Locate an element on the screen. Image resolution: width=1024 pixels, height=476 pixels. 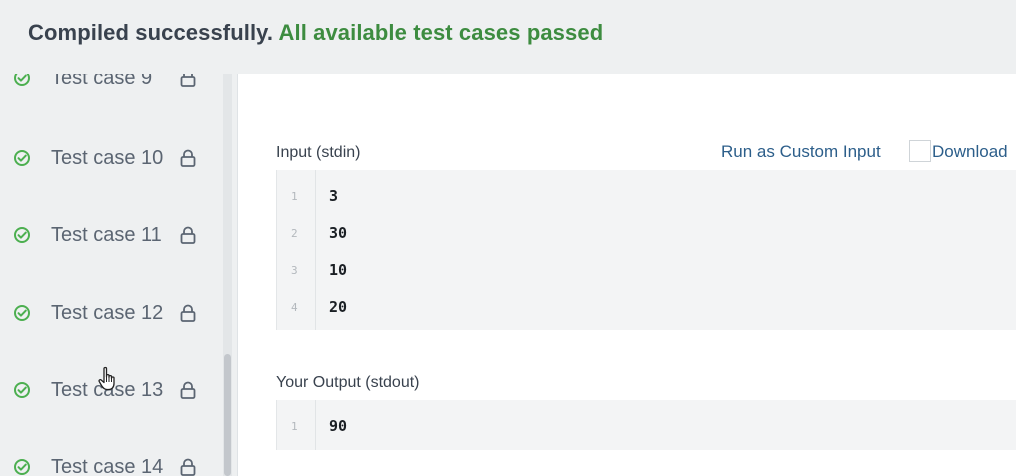
link-separator is located at coordinates (920, 151).